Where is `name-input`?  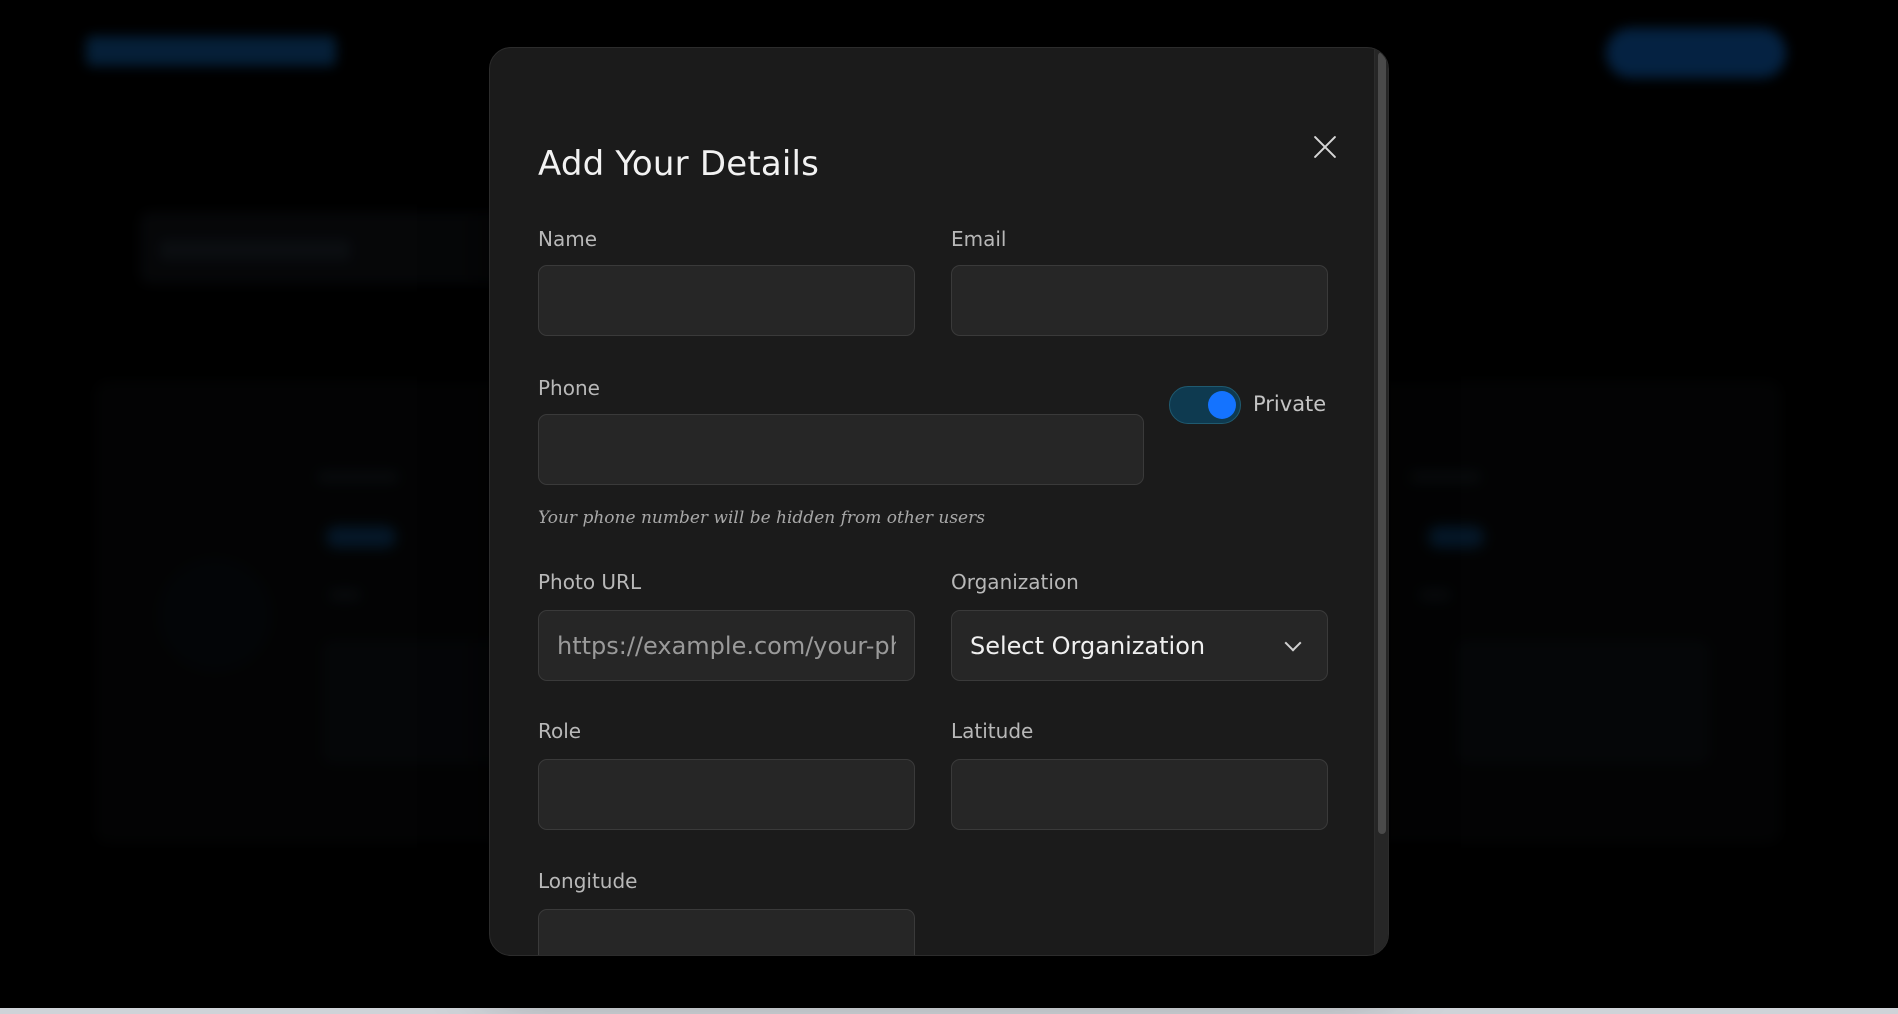 name-input is located at coordinates (726, 300).